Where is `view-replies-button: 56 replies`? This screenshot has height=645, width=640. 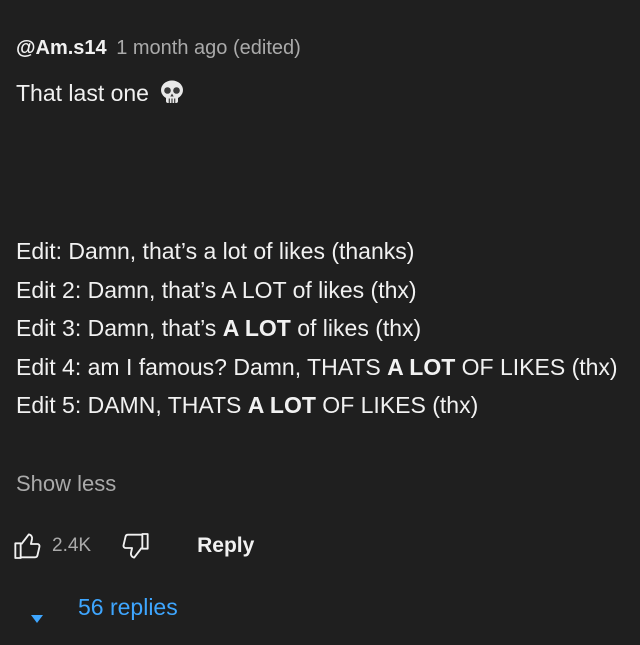
view-replies-button: 56 replies is located at coordinates (104, 608).